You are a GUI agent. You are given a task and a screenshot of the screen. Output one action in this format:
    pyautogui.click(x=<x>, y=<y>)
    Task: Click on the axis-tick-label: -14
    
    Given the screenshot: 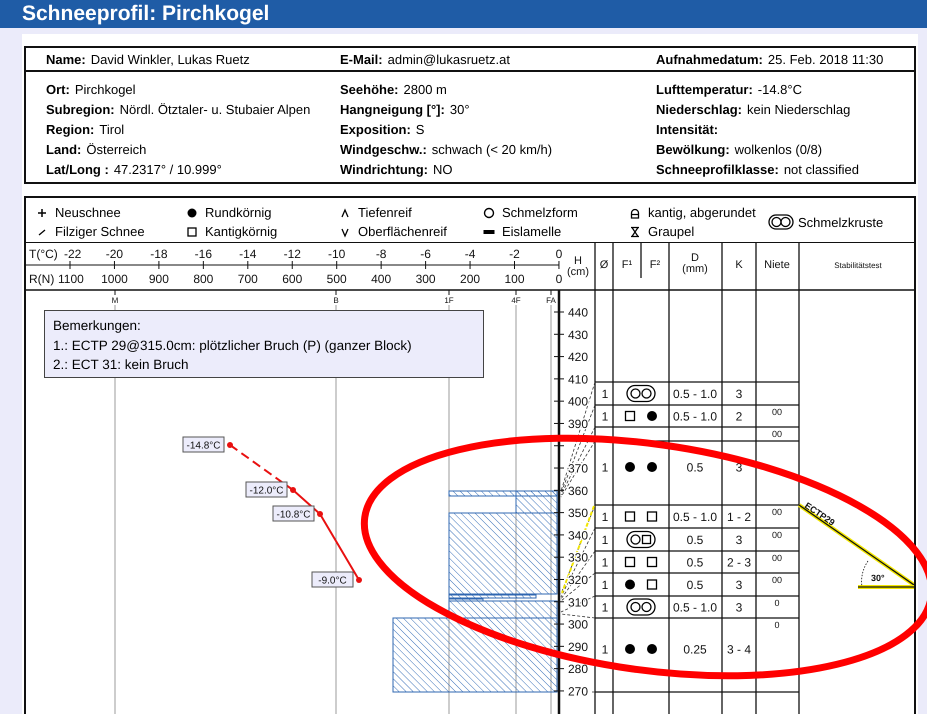 What is the action you would take?
    pyautogui.click(x=247, y=254)
    